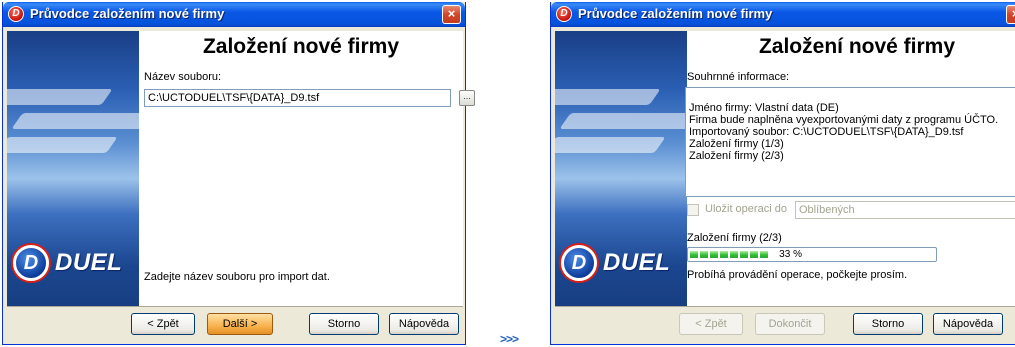 Image resolution: width=1015 pixels, height=347 pixels. Describe the element at coordinates (764, 108) in the screenshot. I see `summary-line: Jméno firmy: Vlastní data (DE)` at that location.